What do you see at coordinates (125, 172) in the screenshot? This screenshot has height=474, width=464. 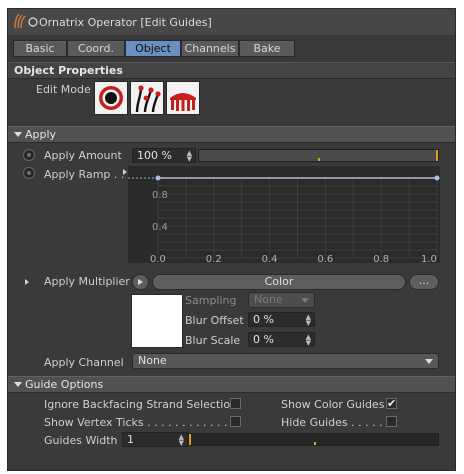 I see `ramp-expand-arrow-icon` at bounding box center [125, 172].